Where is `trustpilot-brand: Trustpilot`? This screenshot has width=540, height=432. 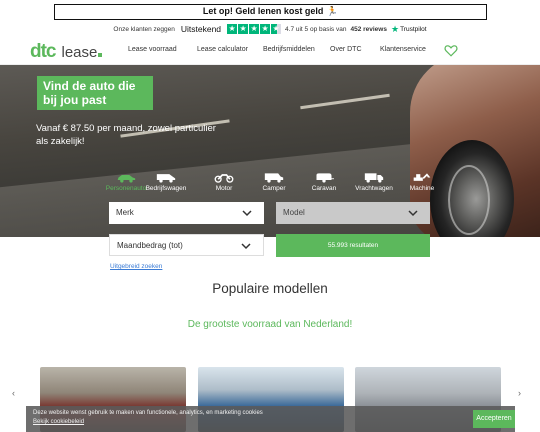
trustpilot-brand: Trustpilot is located at coordinates (413, 29).